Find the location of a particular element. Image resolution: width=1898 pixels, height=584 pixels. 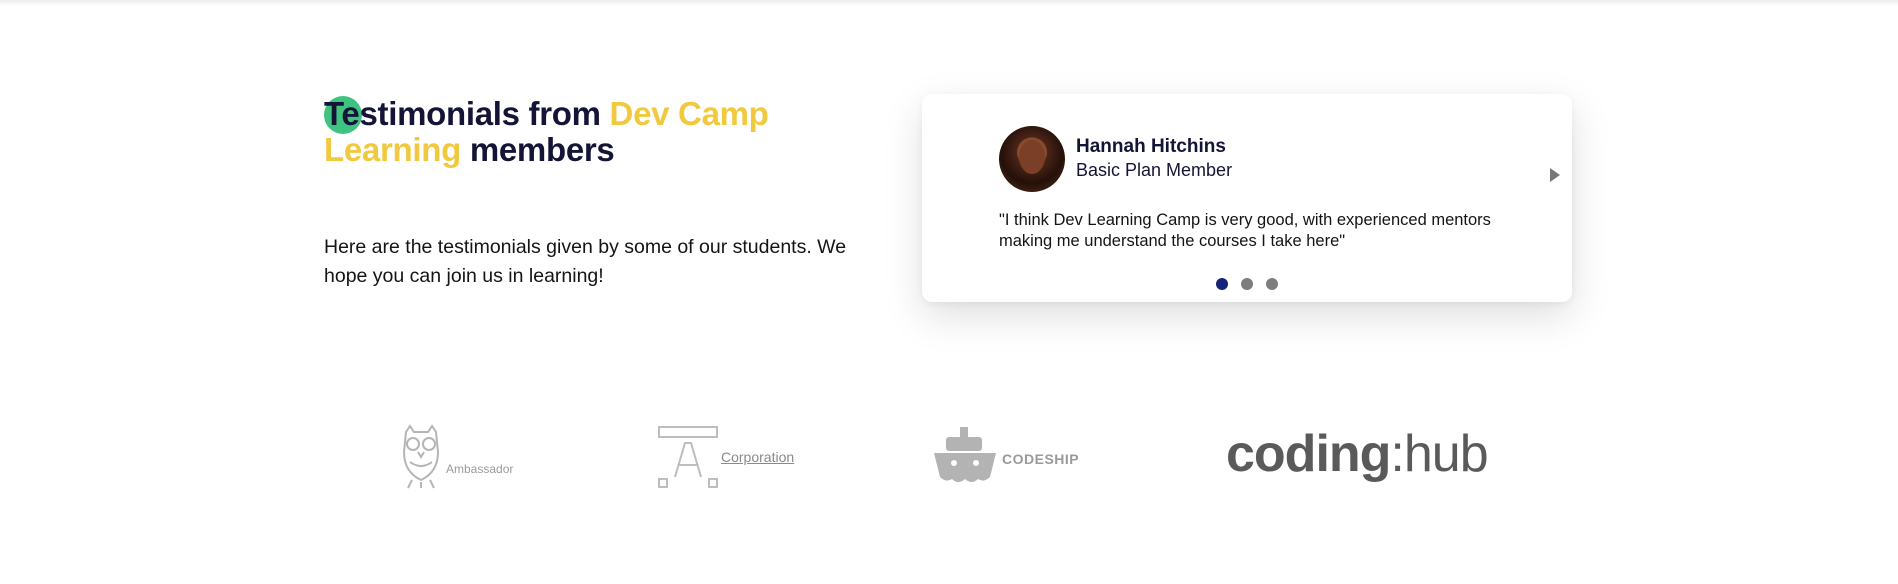

partner-logo-ambassador: Ambassador is located at coordinates (456, 457).